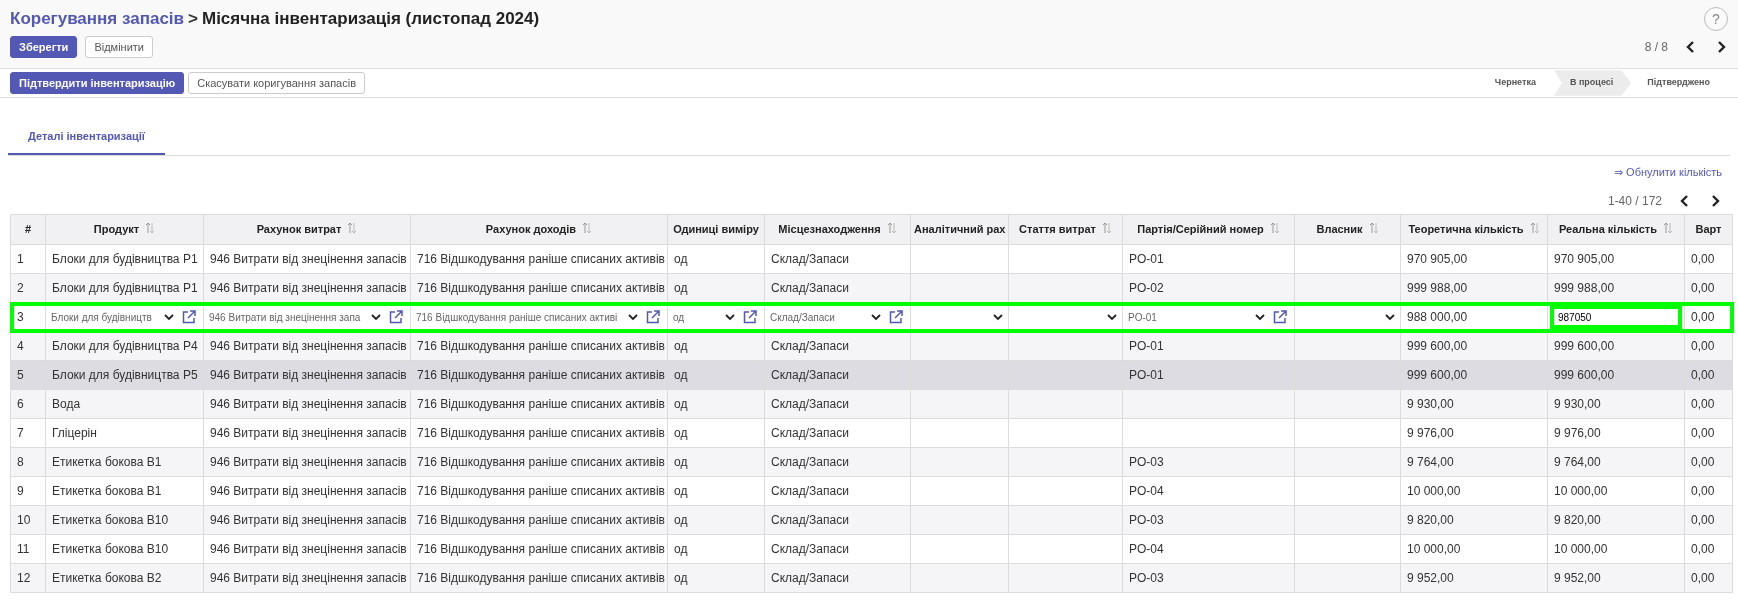  Describe the element at coordinates (23, 549) in the screenshot. I see `table-cell: 11` at that location.